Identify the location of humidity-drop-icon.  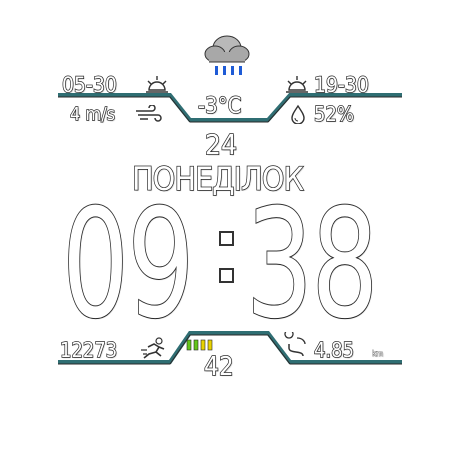
(298, 114).